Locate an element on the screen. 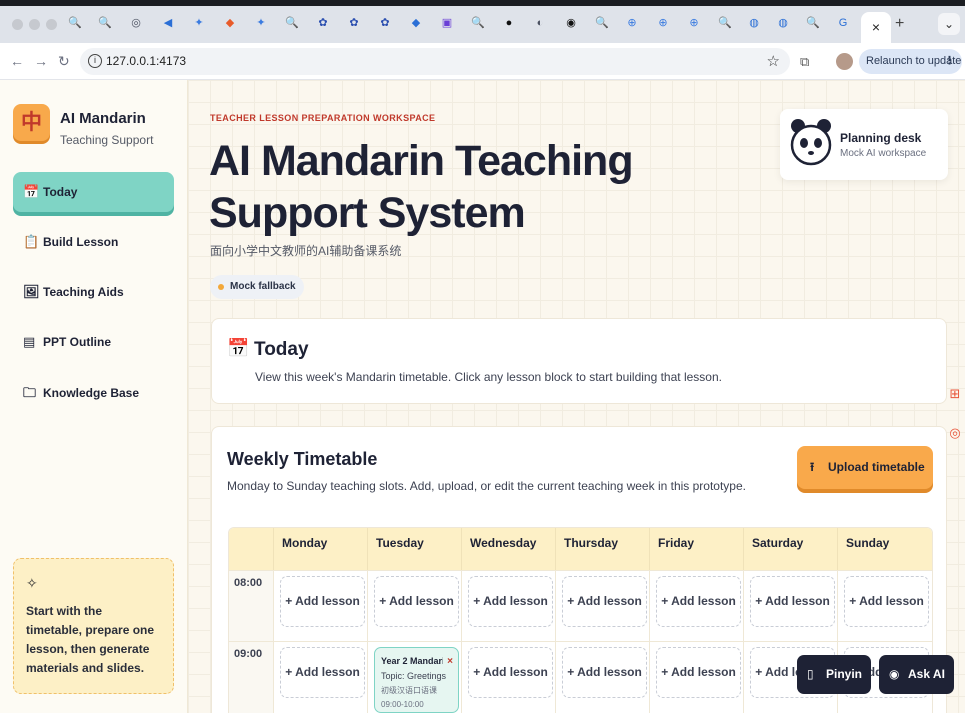 Image resolution: width=965 pixels, height=713 pixels. lesson-course-cn: 初级汉语口语课 is located at coordinates (409, 690).